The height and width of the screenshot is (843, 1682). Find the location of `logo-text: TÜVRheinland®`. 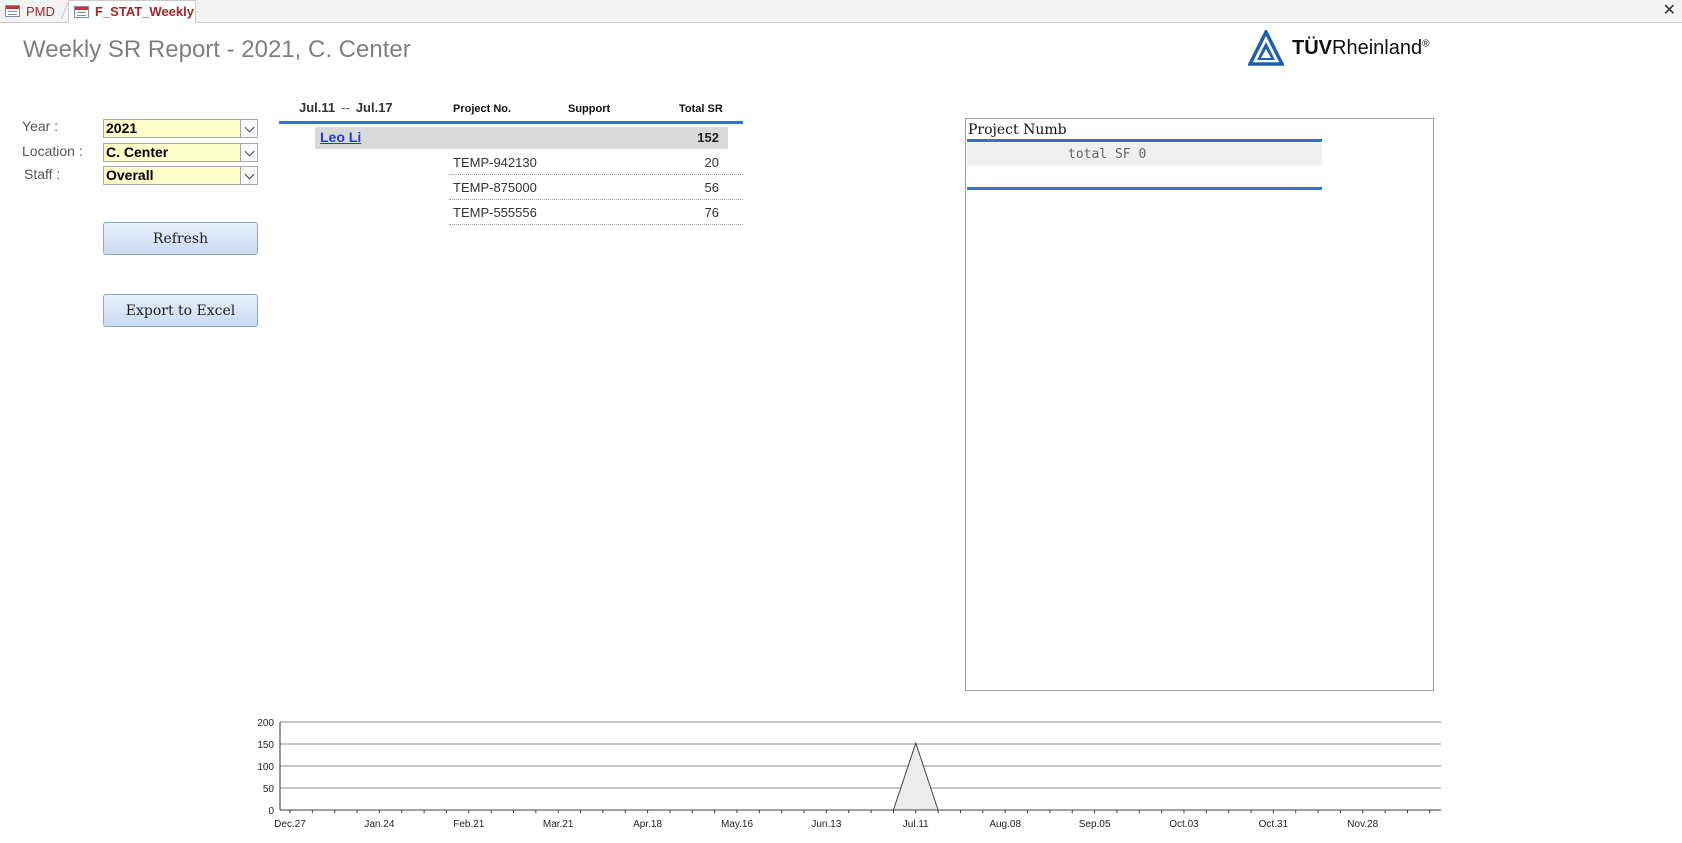

logo-text: TÜVRheinland® is located at coordinates (1360, 48).